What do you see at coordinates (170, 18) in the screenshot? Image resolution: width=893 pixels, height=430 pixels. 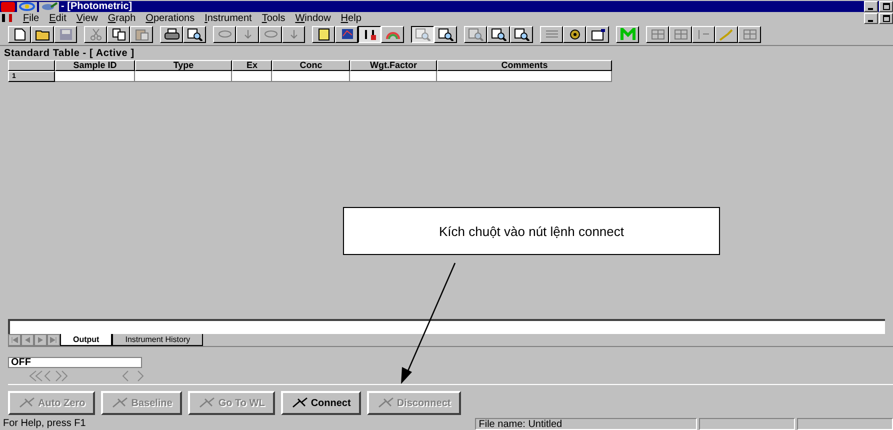 I see `menu-item: Operations` at bounding box center [170, 18].